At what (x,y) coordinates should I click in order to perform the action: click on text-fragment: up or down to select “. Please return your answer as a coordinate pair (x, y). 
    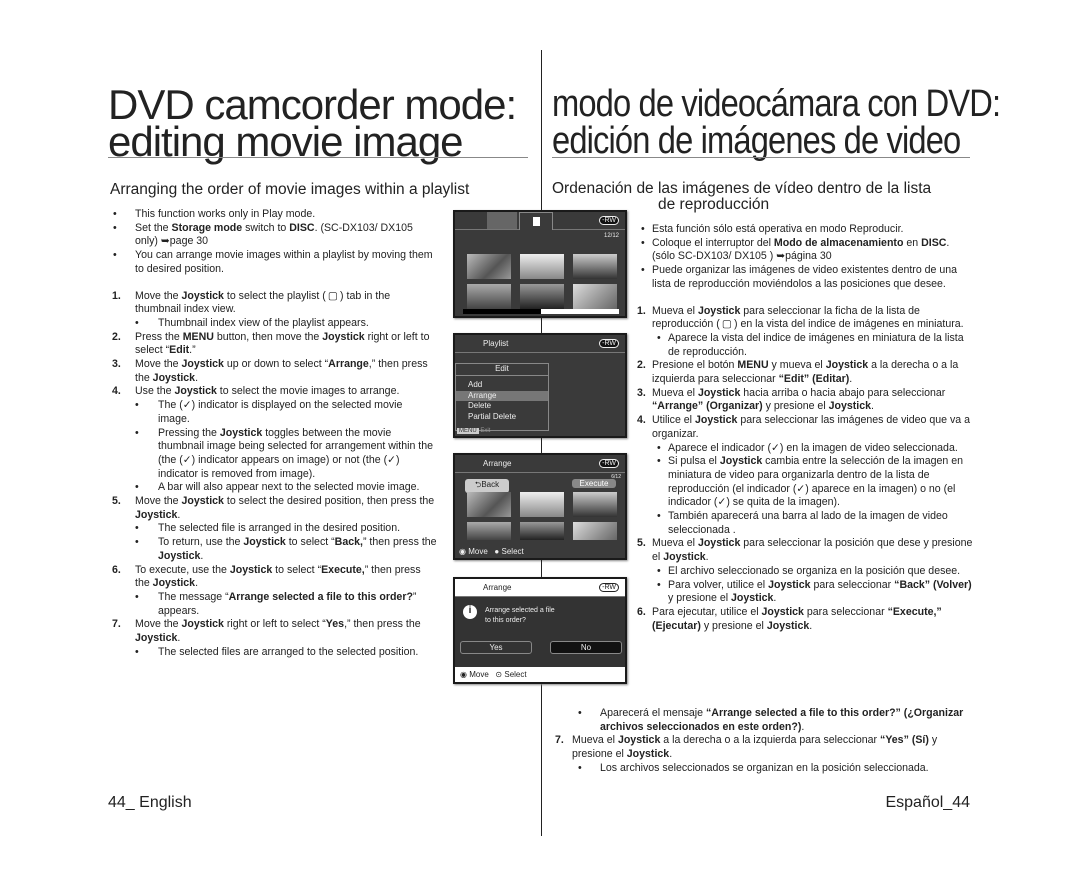
    Looking at the image, I should click on (276, 364).